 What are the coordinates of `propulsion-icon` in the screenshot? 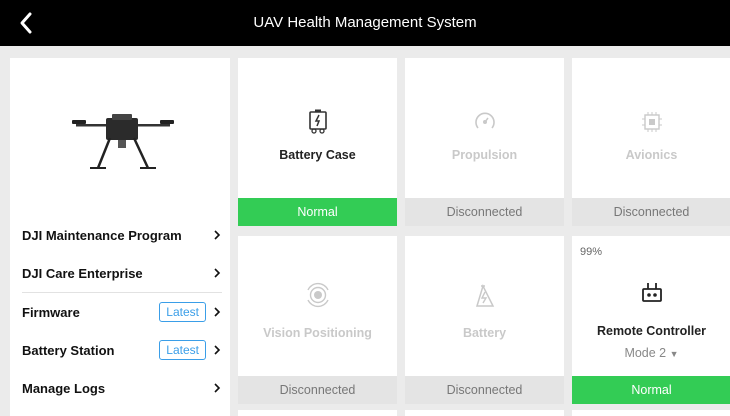 It's located at (484, 120).